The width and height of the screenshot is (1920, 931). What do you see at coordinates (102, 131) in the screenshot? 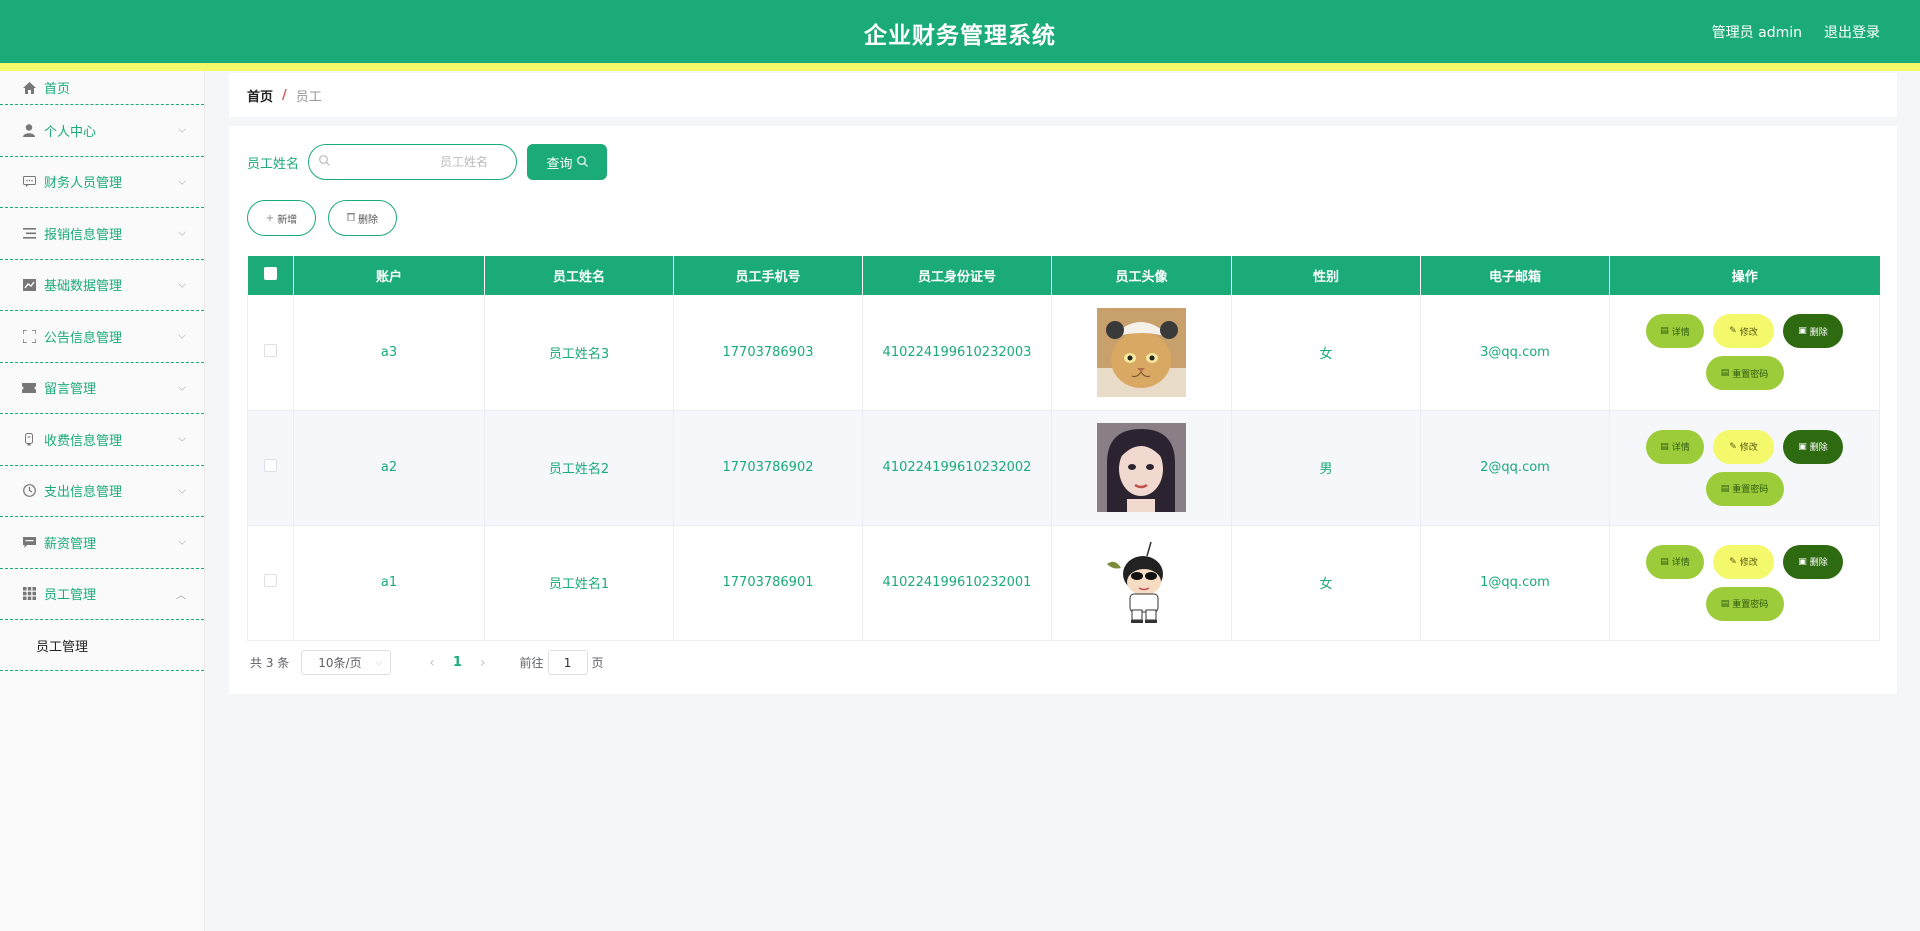
I see `sidebar-item-personal-center: 个人中心 ⌵` at bounding box center [102, 131].